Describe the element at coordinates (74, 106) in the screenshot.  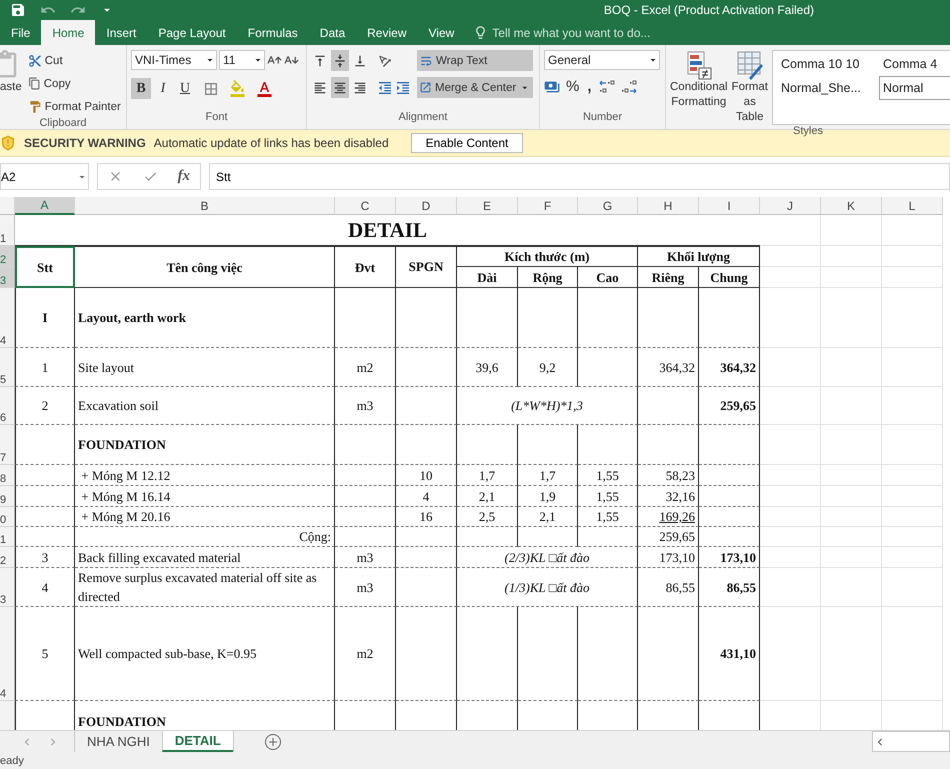
I see `format-painter-button: Format Painter` at that location.